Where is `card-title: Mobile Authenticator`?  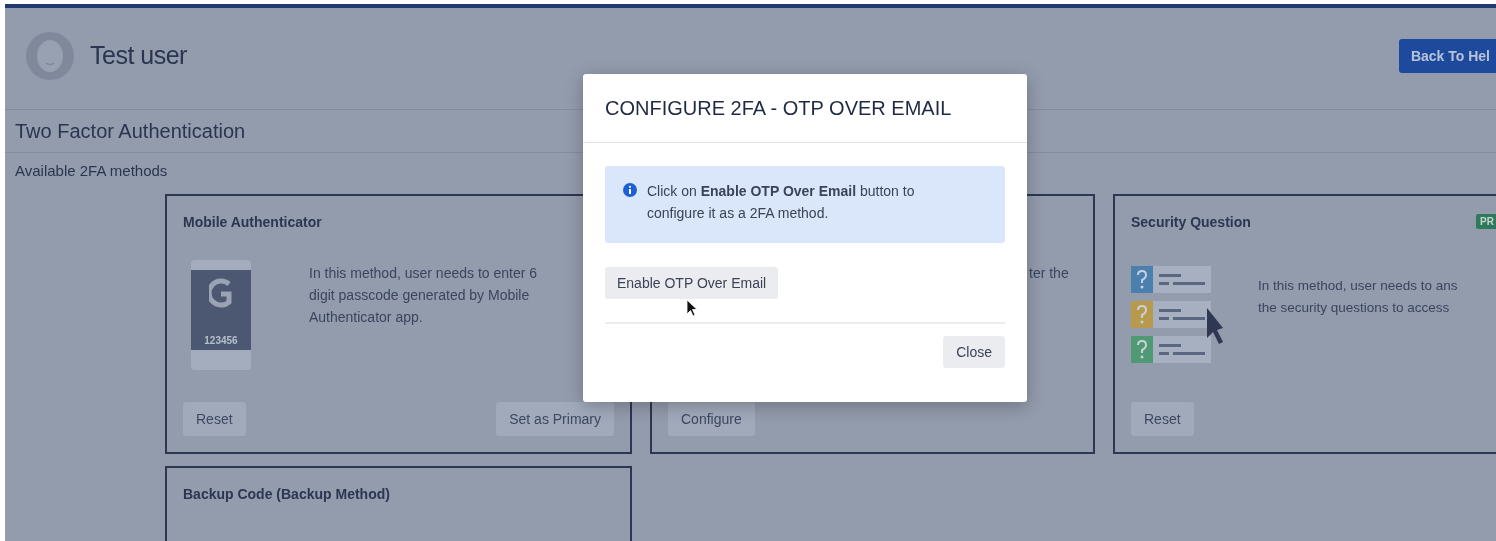
card-title: Mobile Authenticator is located at coordinates (252, 222).